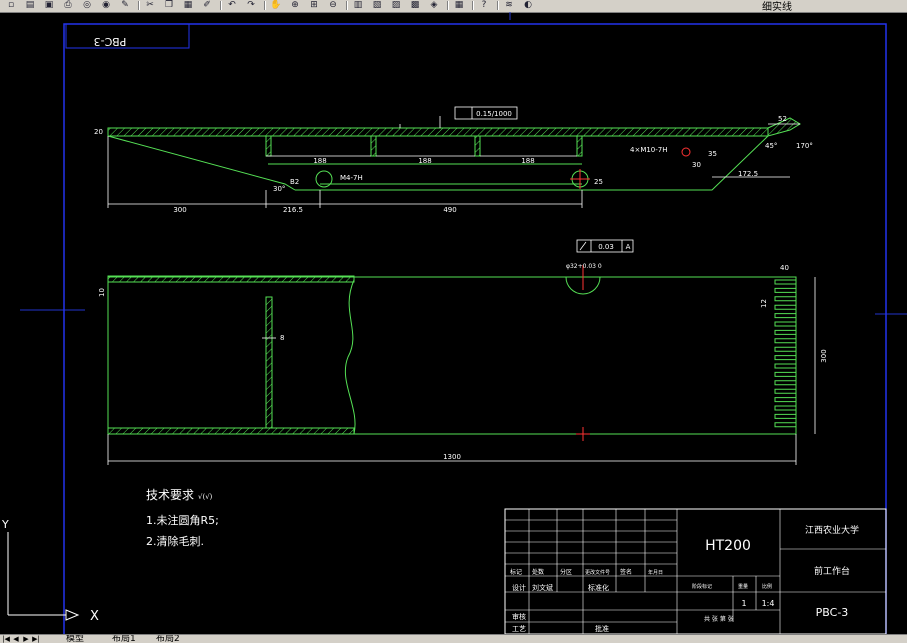  What do you see at coordinates (832, 530) in the screenshot?
I see `title-university: 江西农业大学` at bounding box center [832, 530].